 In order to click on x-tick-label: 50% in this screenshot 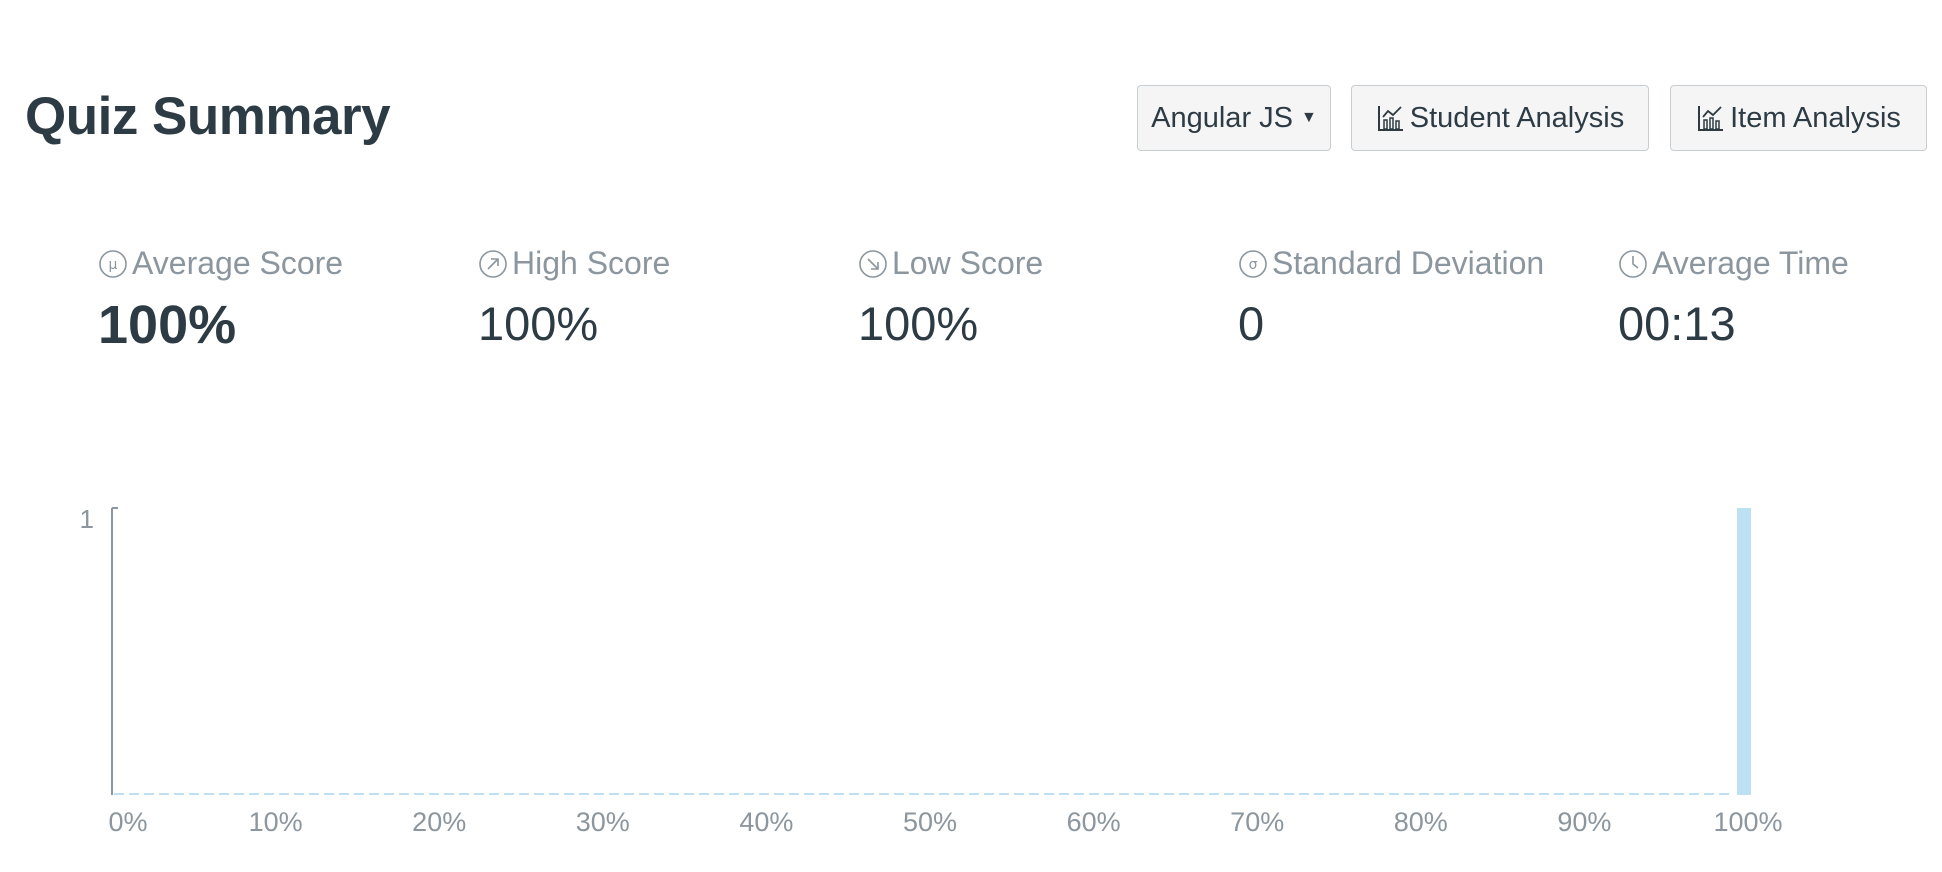, I will do `click(930, 822)`.